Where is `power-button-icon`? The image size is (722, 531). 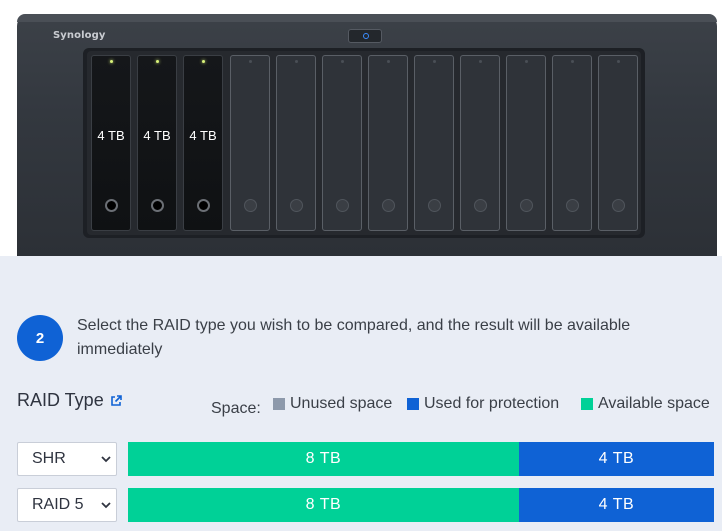
power-button-icon is located at coordinates (365, 36).